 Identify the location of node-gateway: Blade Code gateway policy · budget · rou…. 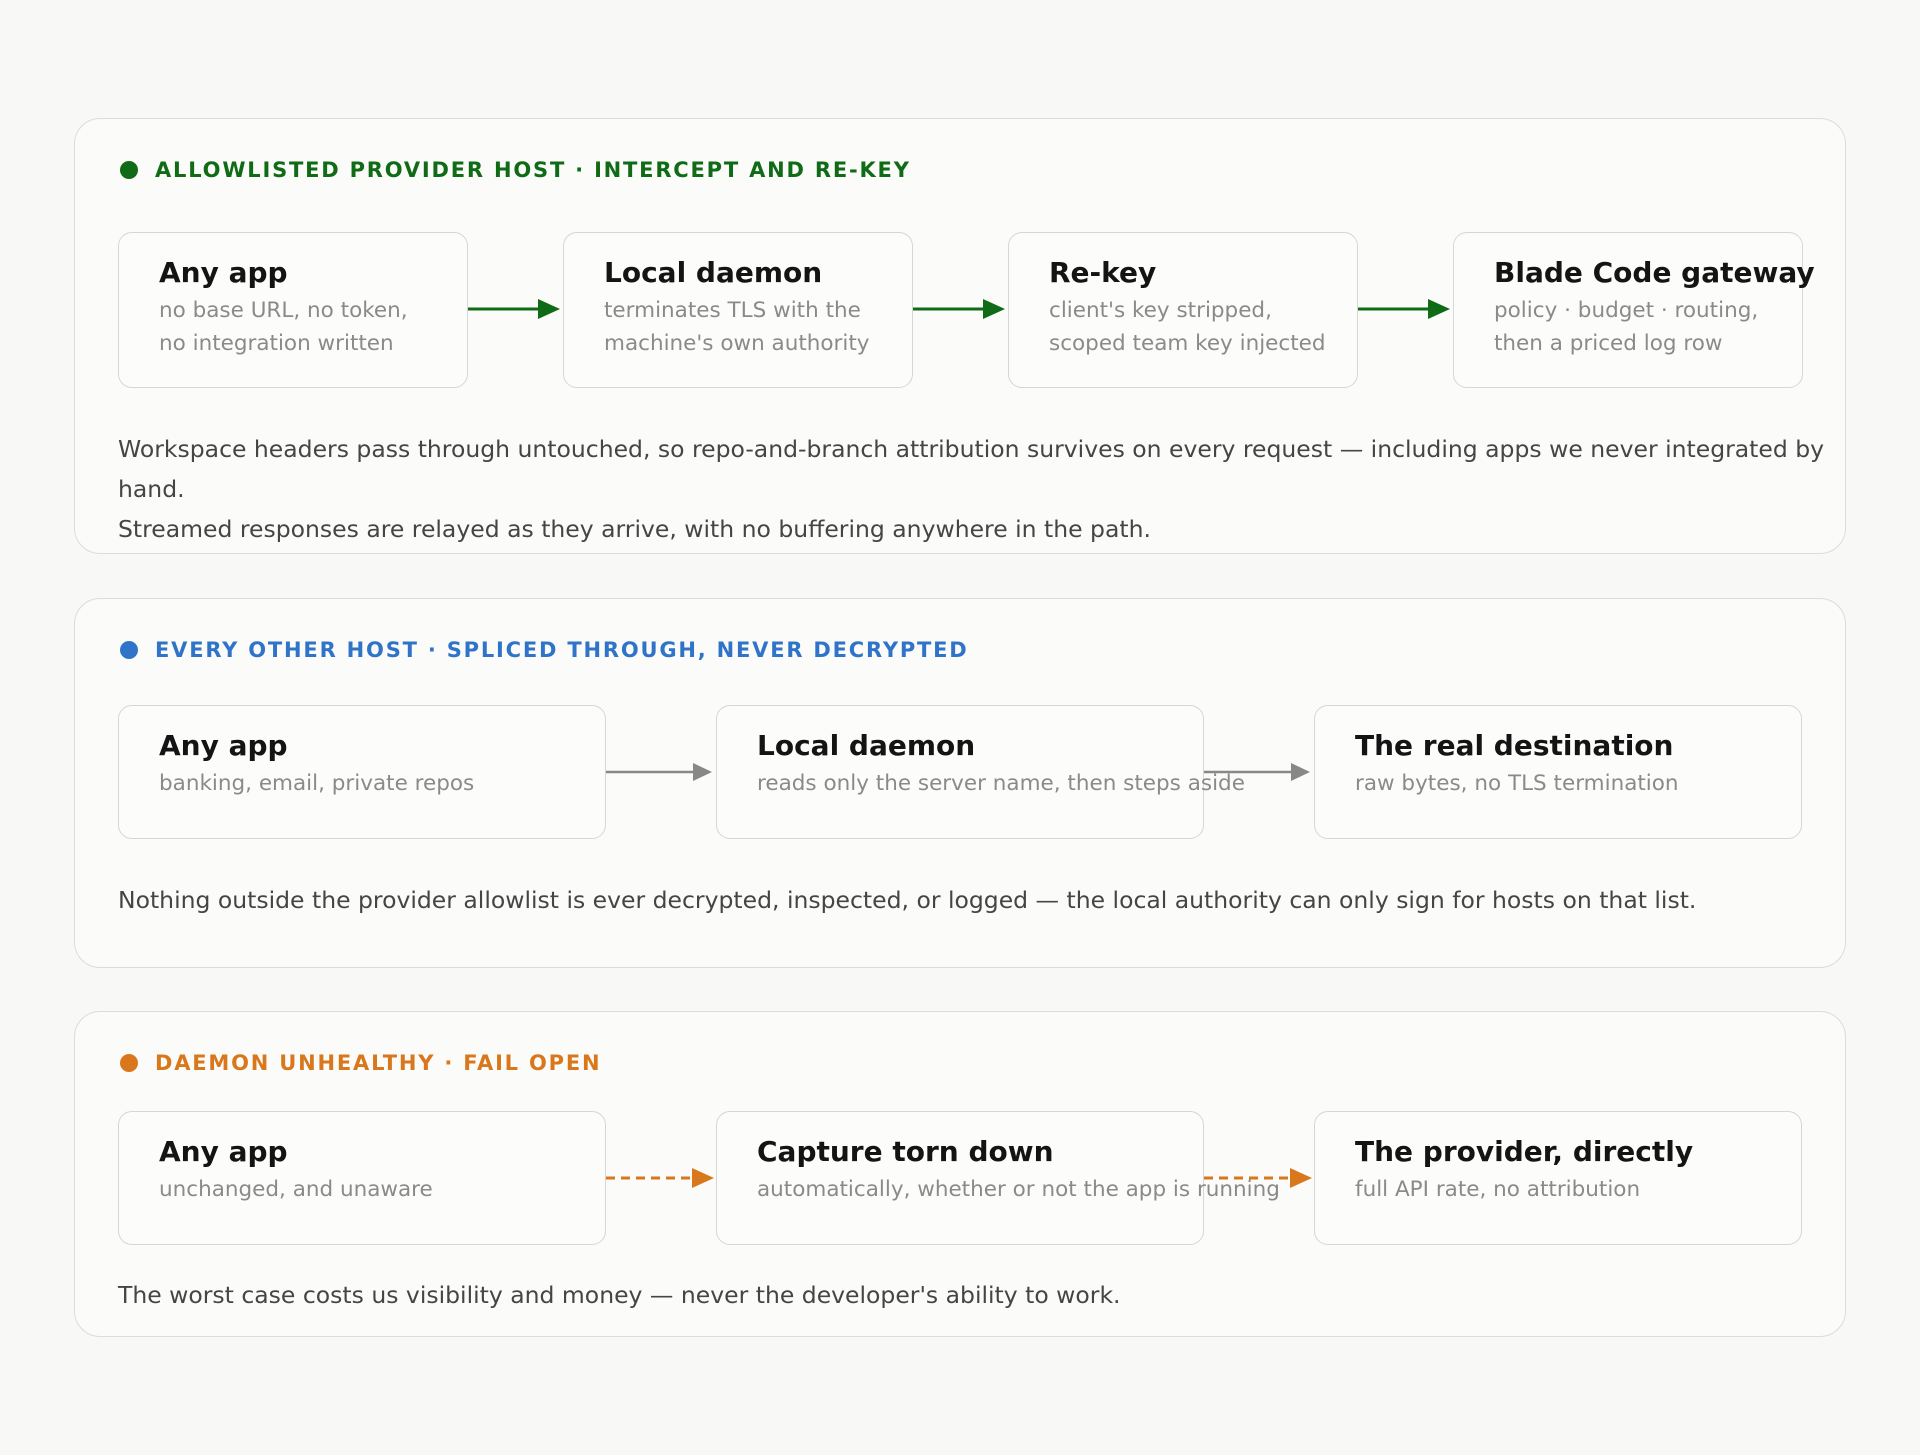
(1634, 310).